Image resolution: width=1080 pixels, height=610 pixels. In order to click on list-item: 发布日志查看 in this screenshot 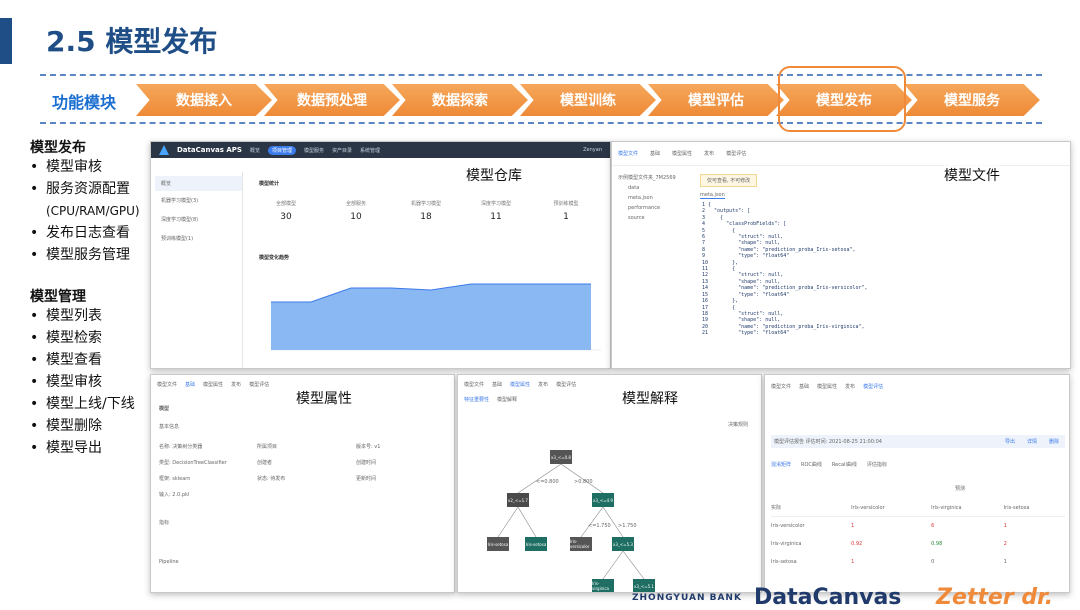, I will do `click(85, 233)`.